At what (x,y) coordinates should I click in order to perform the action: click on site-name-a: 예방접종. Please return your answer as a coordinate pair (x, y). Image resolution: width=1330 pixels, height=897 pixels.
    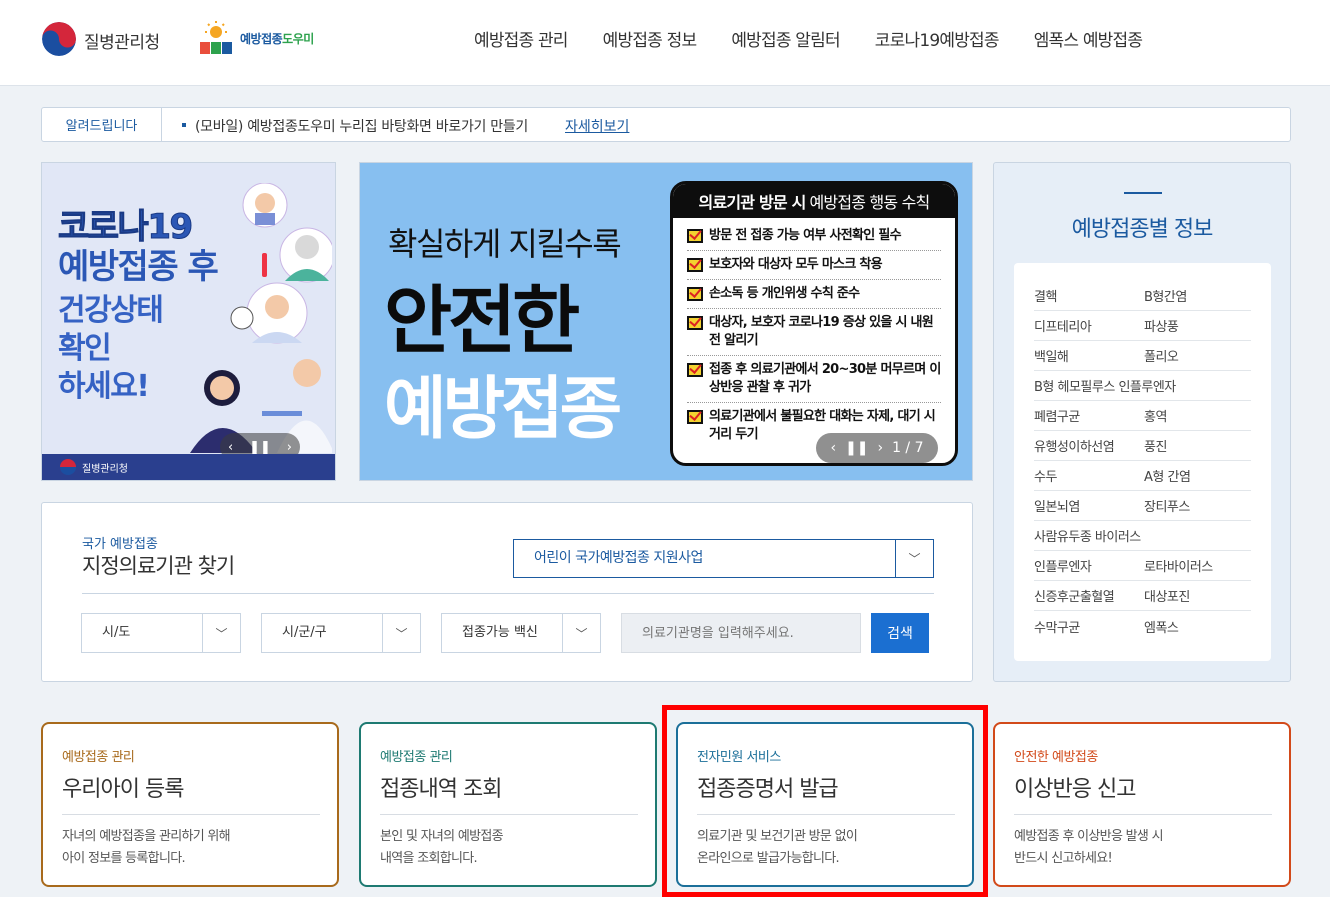
    Looking at the image, I should click on (261, 39).